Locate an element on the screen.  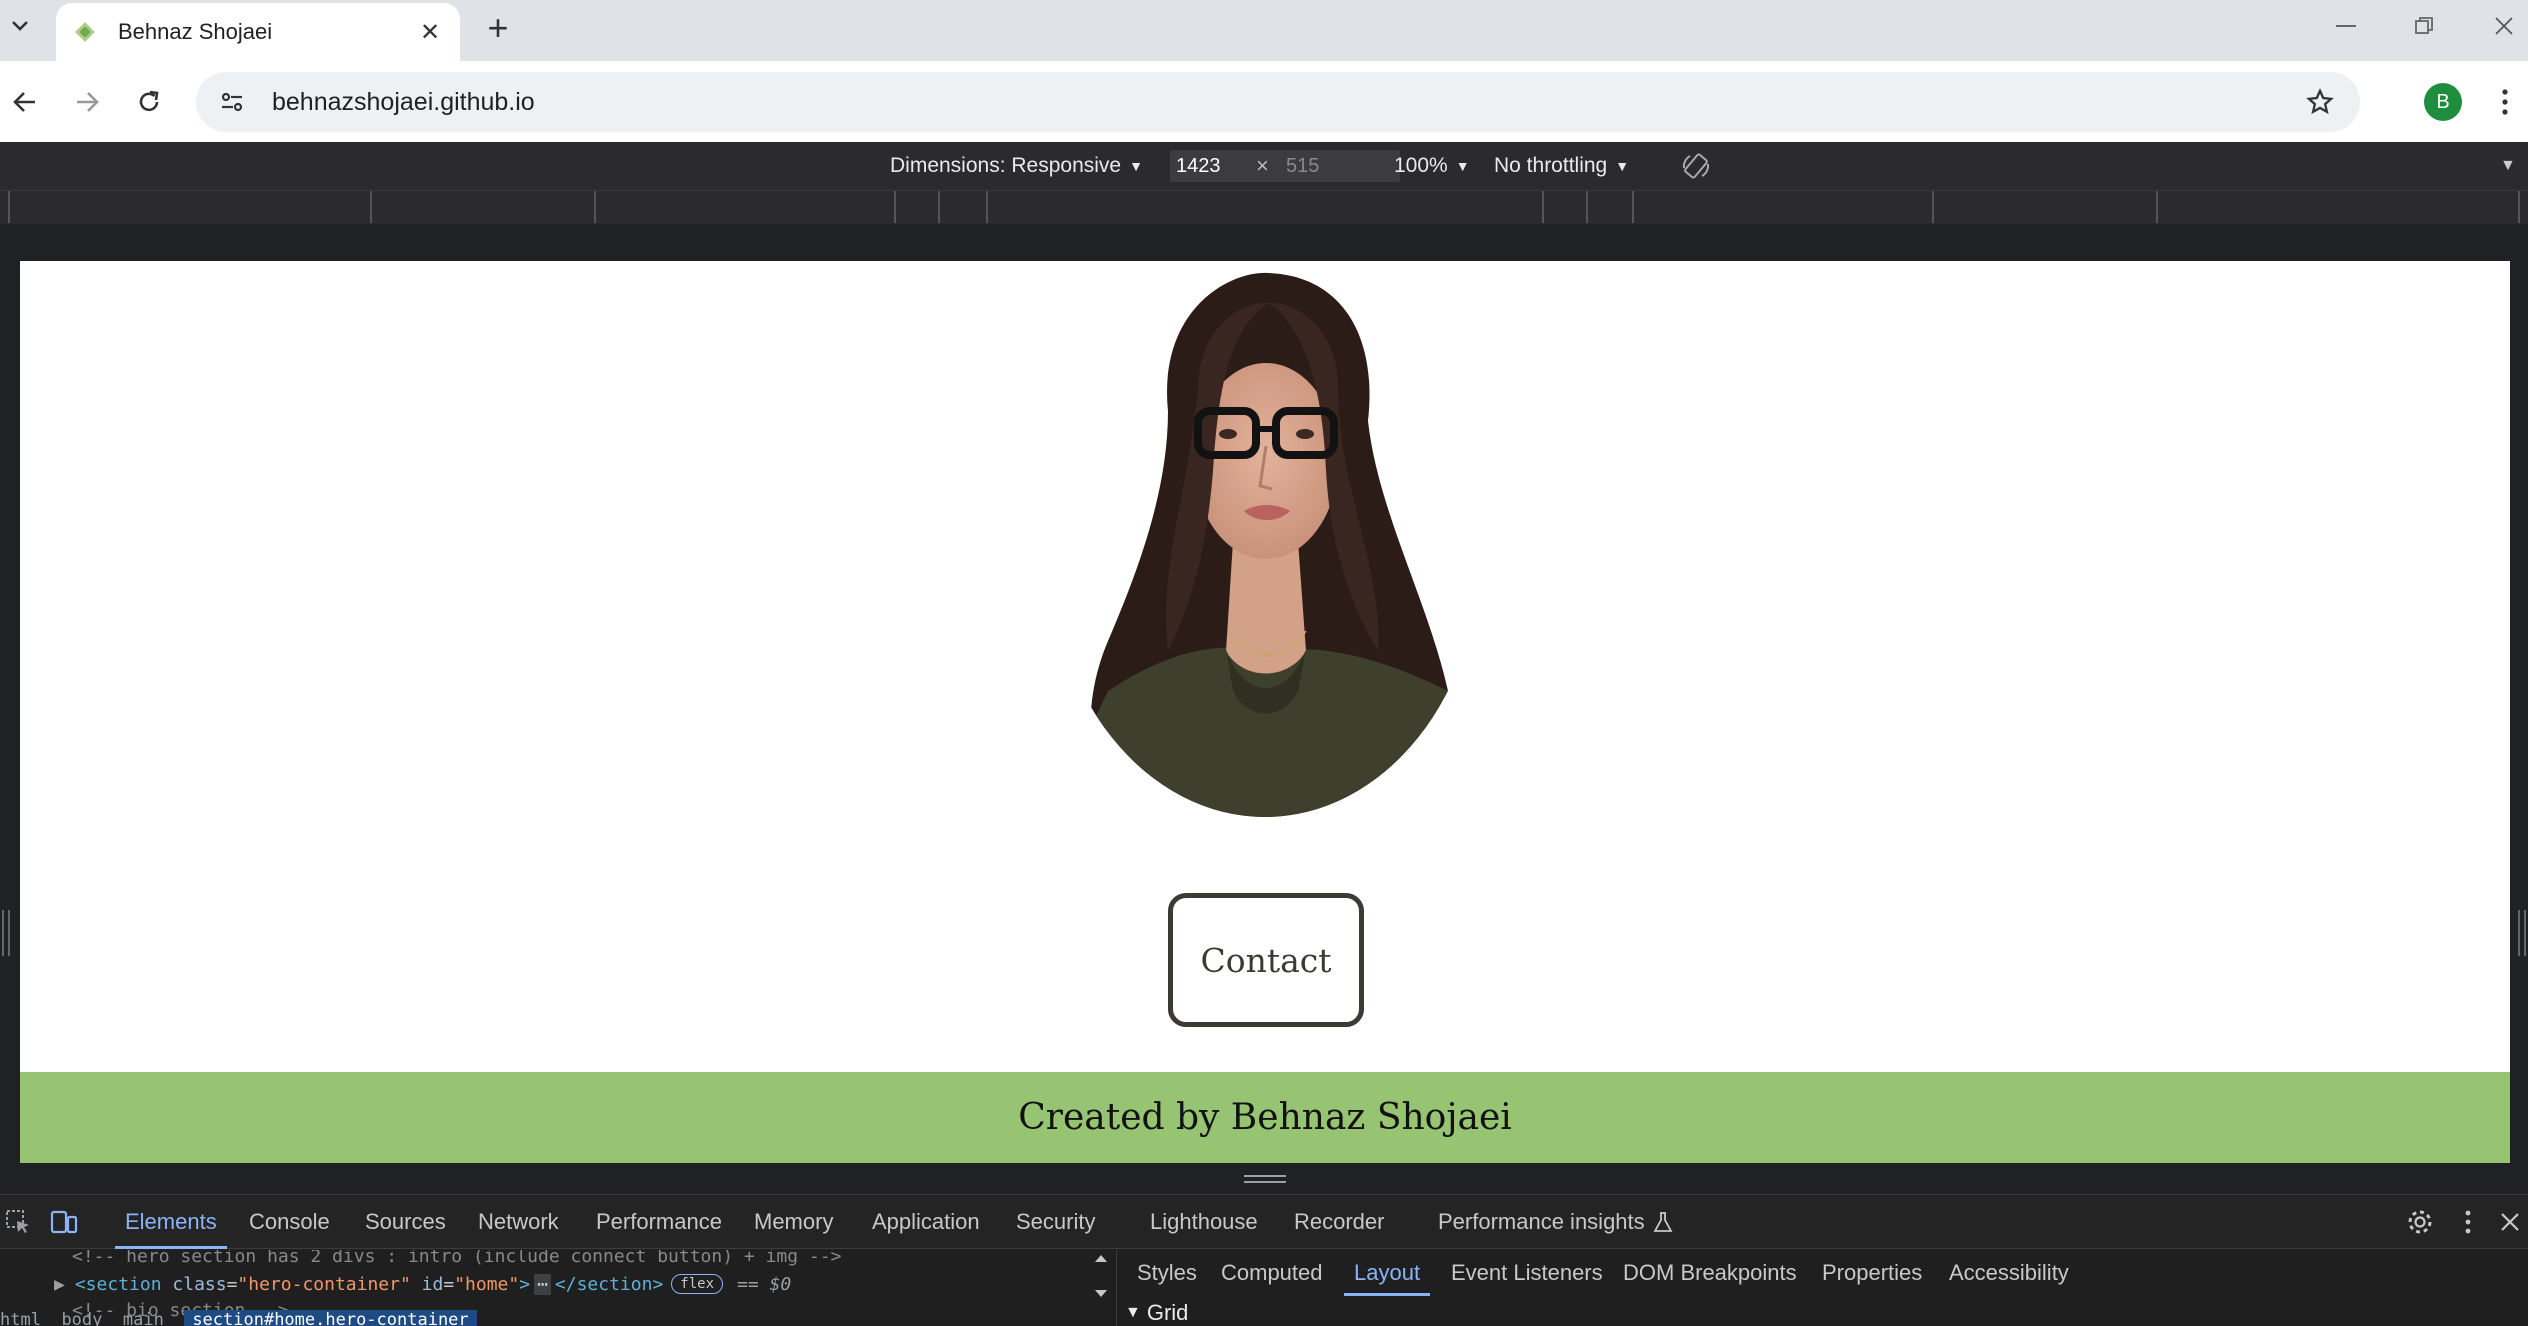
devtools-close-icon is located at coordinates (2510, 1222).